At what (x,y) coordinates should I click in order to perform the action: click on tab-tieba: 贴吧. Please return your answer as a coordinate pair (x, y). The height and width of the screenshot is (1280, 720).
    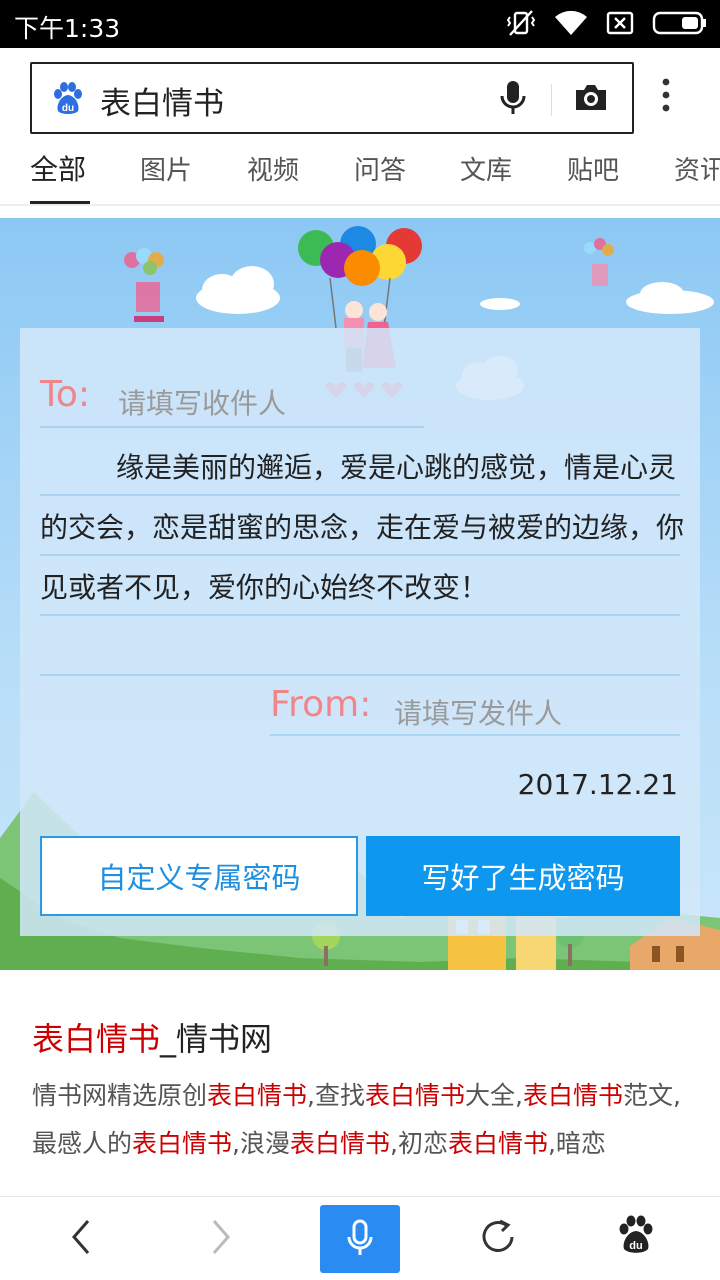
    Looking at the image, I should click on (593, 168).